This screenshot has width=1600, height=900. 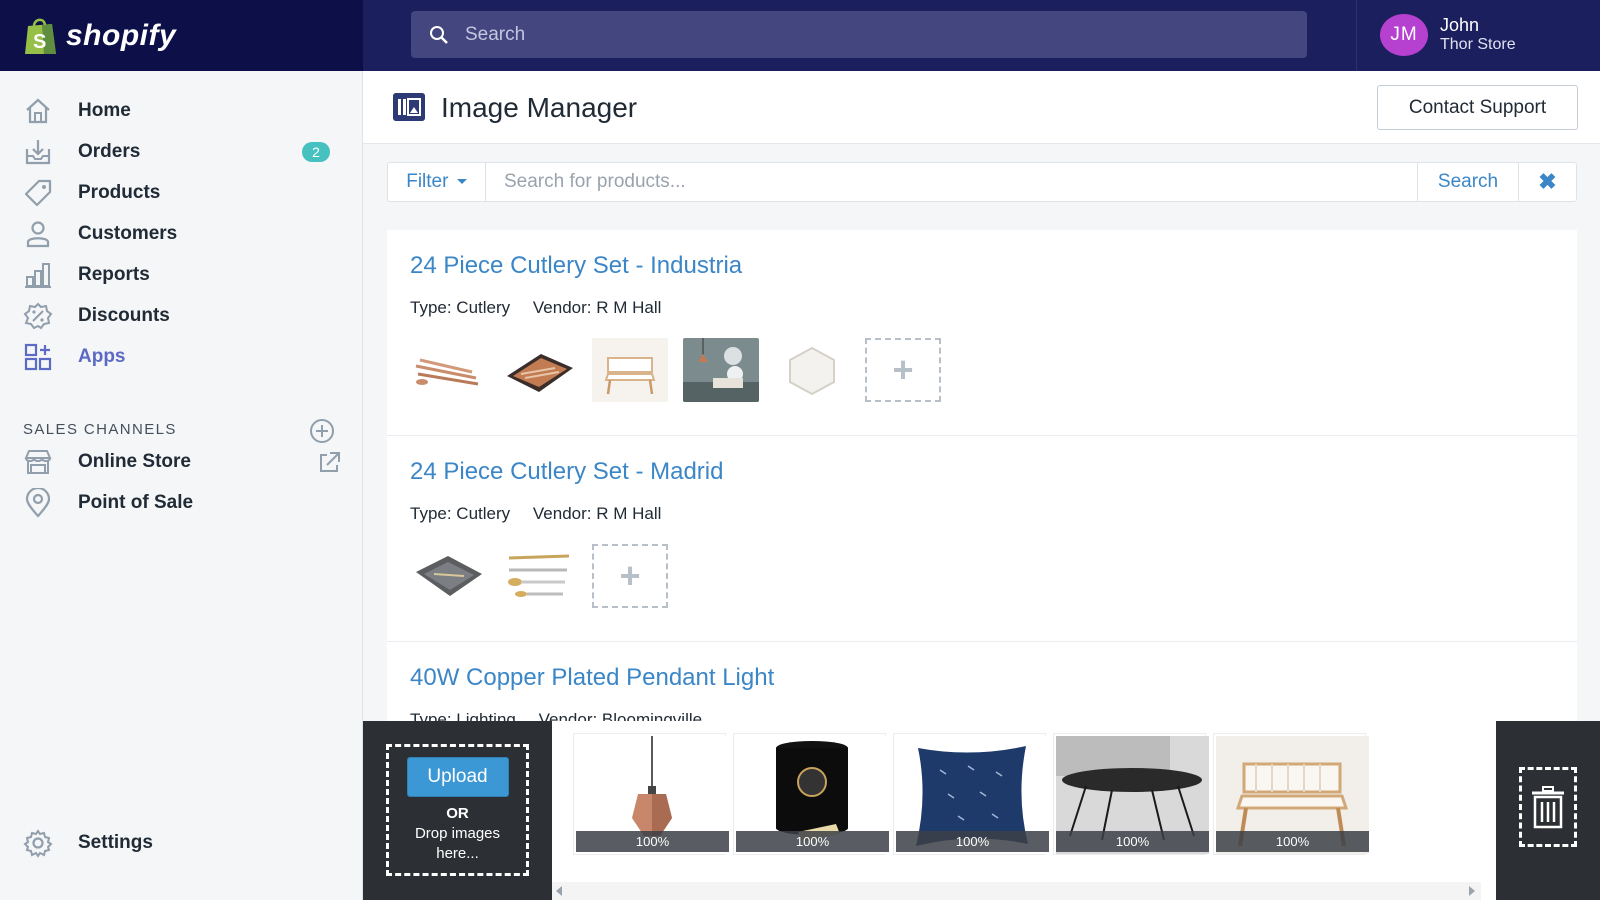 What do you see at coordinates (1472, 891) in the screenshot?
I see `scroll-right-arrow-icon` at bounding box center [1472, 891].